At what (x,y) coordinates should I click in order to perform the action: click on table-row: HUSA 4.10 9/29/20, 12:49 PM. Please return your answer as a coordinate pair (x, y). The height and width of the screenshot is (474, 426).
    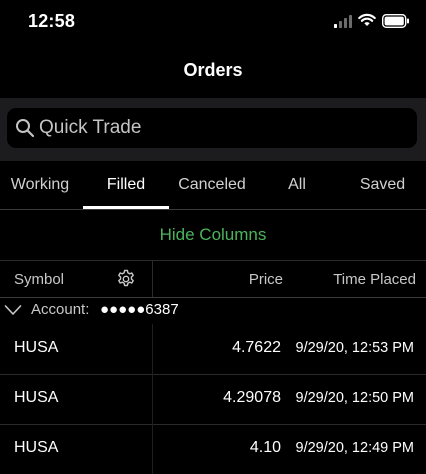
    Looking at the image, I should click on (213, 449).